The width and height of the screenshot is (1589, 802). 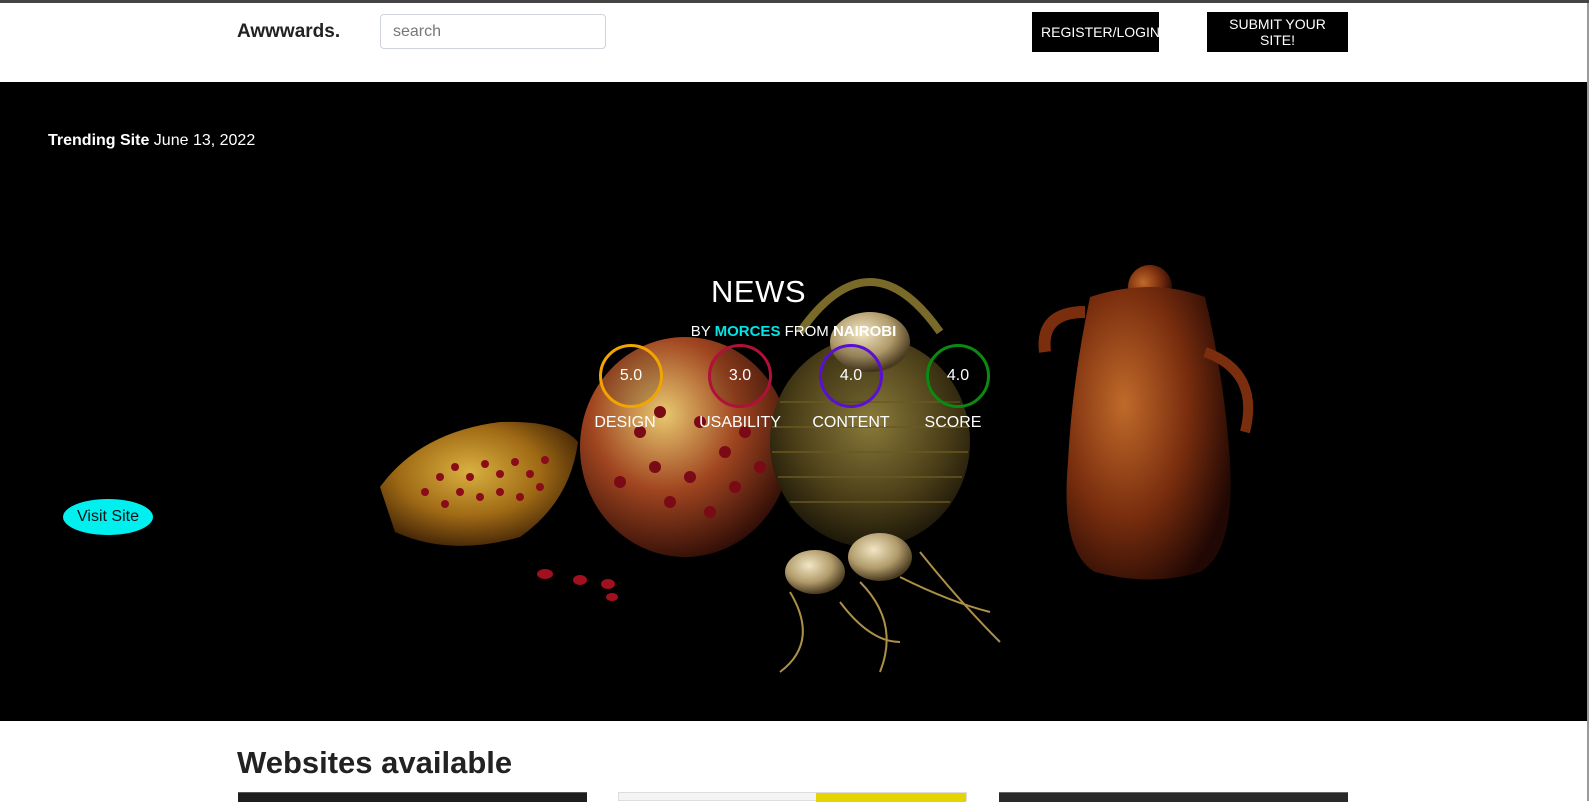 What do you see at coordinates (758, 291) in the screenshot?
I see `site-title: NEWS` at bounding box center [758, 291].